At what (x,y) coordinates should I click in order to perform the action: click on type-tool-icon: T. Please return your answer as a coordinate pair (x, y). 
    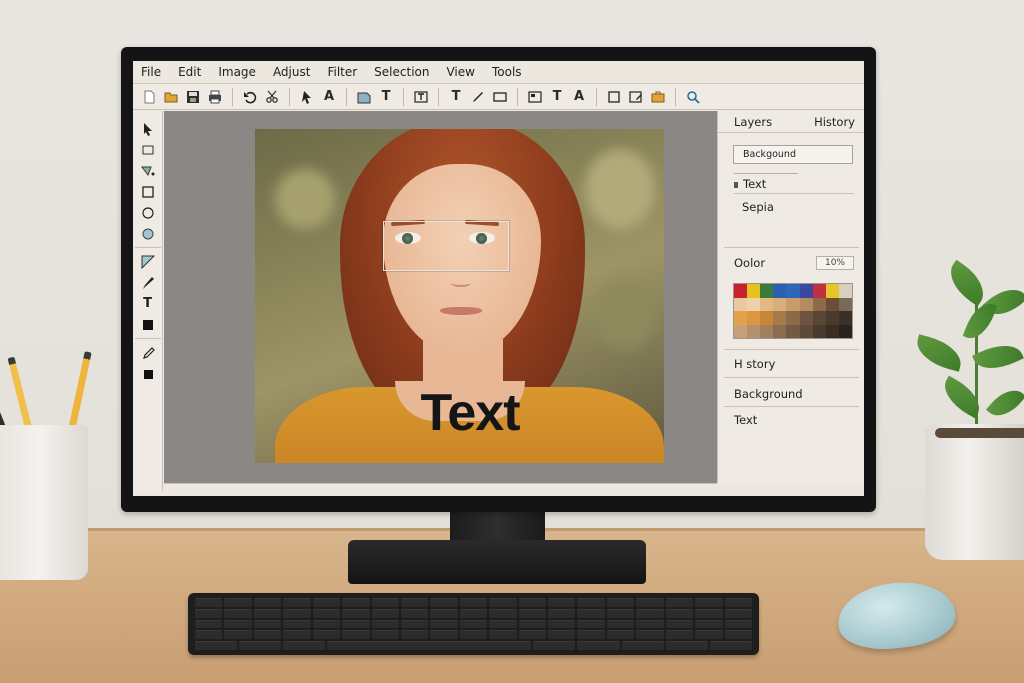
    Looking at the image, I should click on (148, 303).